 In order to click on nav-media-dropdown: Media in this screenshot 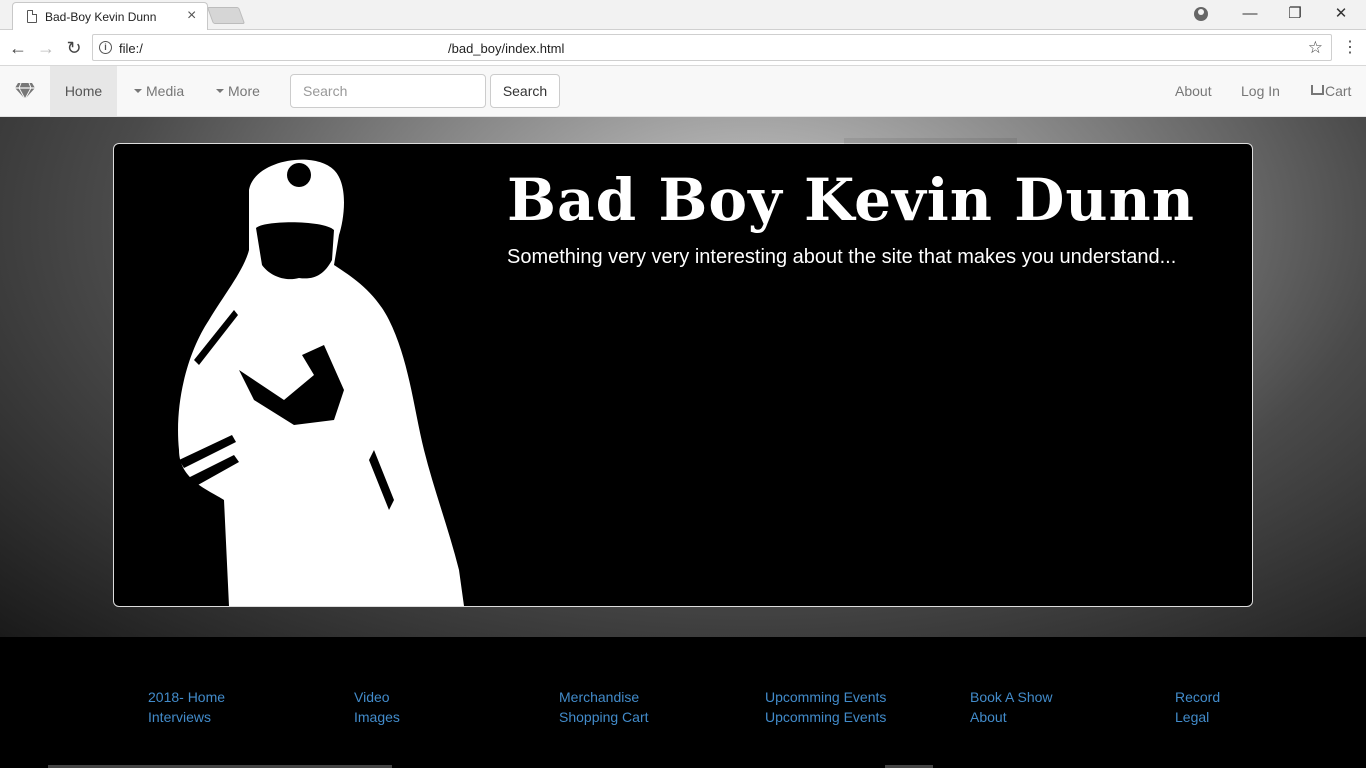, I will do `click(159, 91)`.